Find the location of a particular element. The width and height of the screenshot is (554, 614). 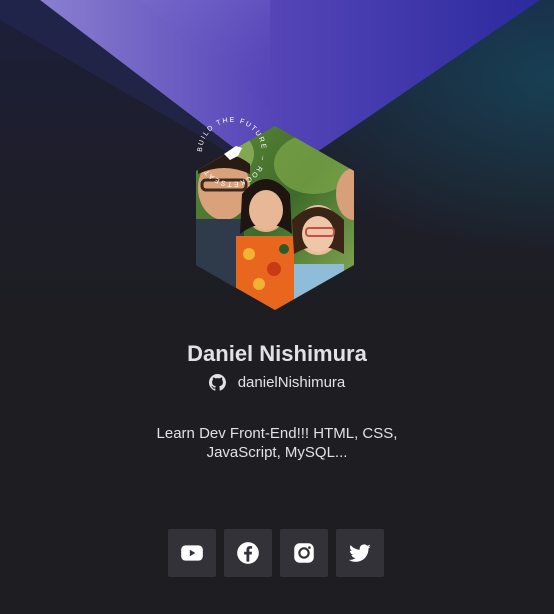

avatar: BUILD THE FUTURE → ROCKETSEAT is located at coordinates (275, 214).